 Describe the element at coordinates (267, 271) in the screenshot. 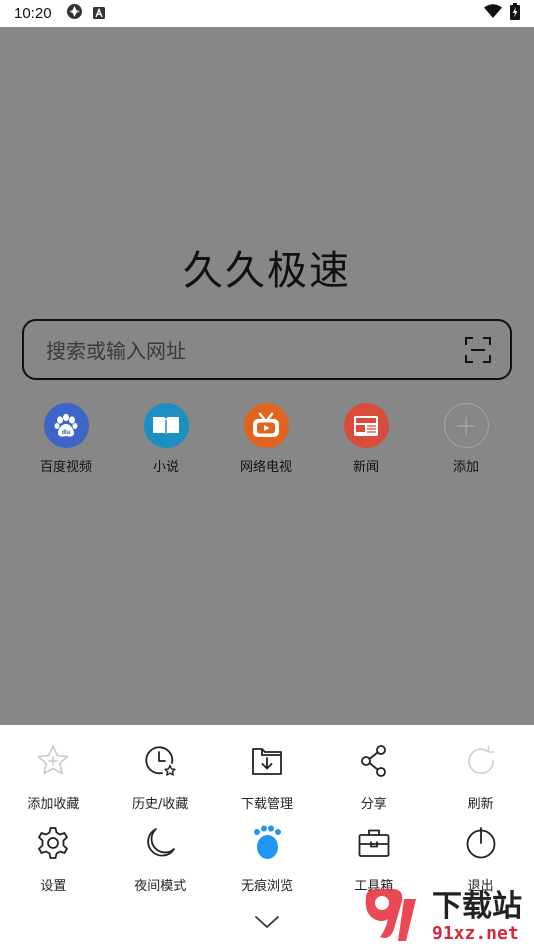

I see `page-title: 久久极速` at that location.